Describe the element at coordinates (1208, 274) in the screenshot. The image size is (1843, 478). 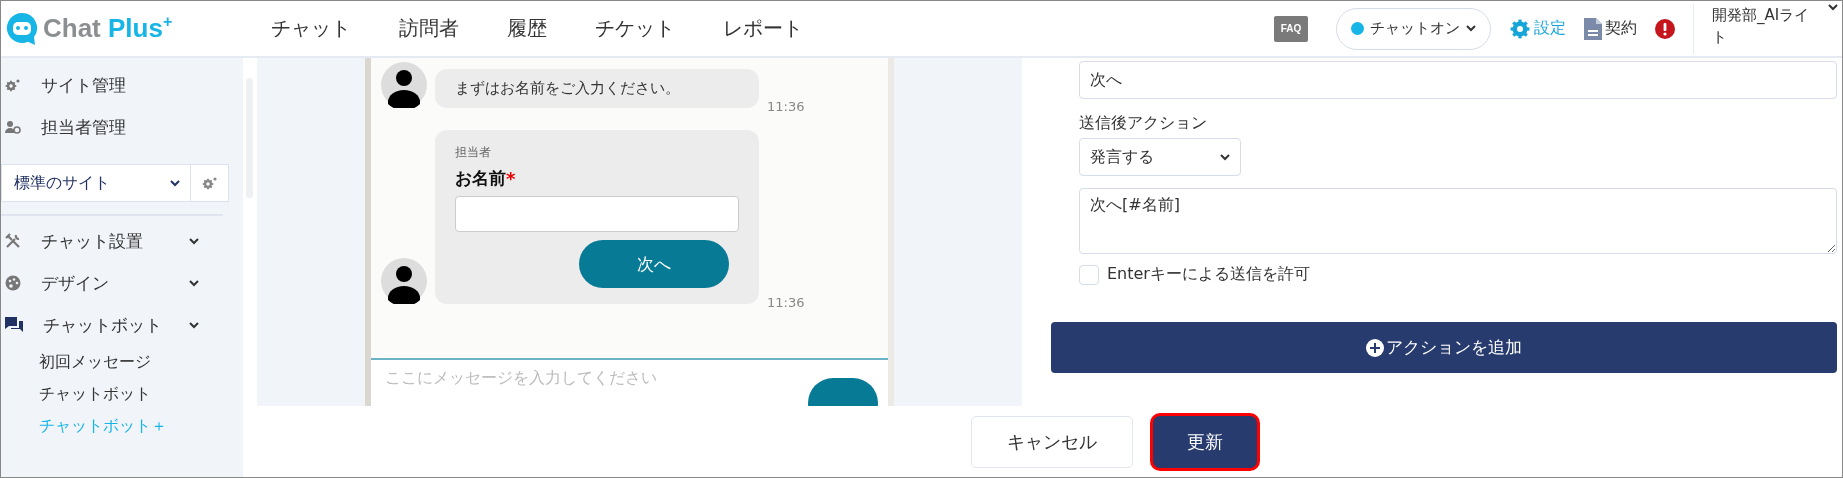
I see `checkbox-label: Enterキーによる送信を許可` at that location.